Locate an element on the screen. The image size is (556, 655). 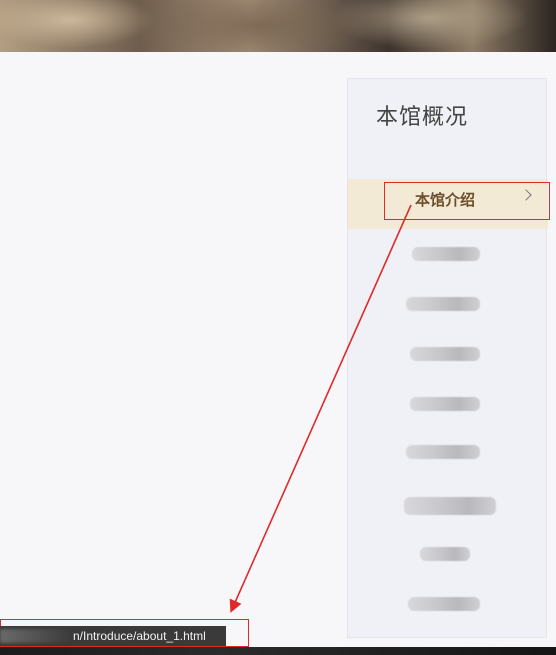
redacted-url-prefix is located at coordinates (36, 636).